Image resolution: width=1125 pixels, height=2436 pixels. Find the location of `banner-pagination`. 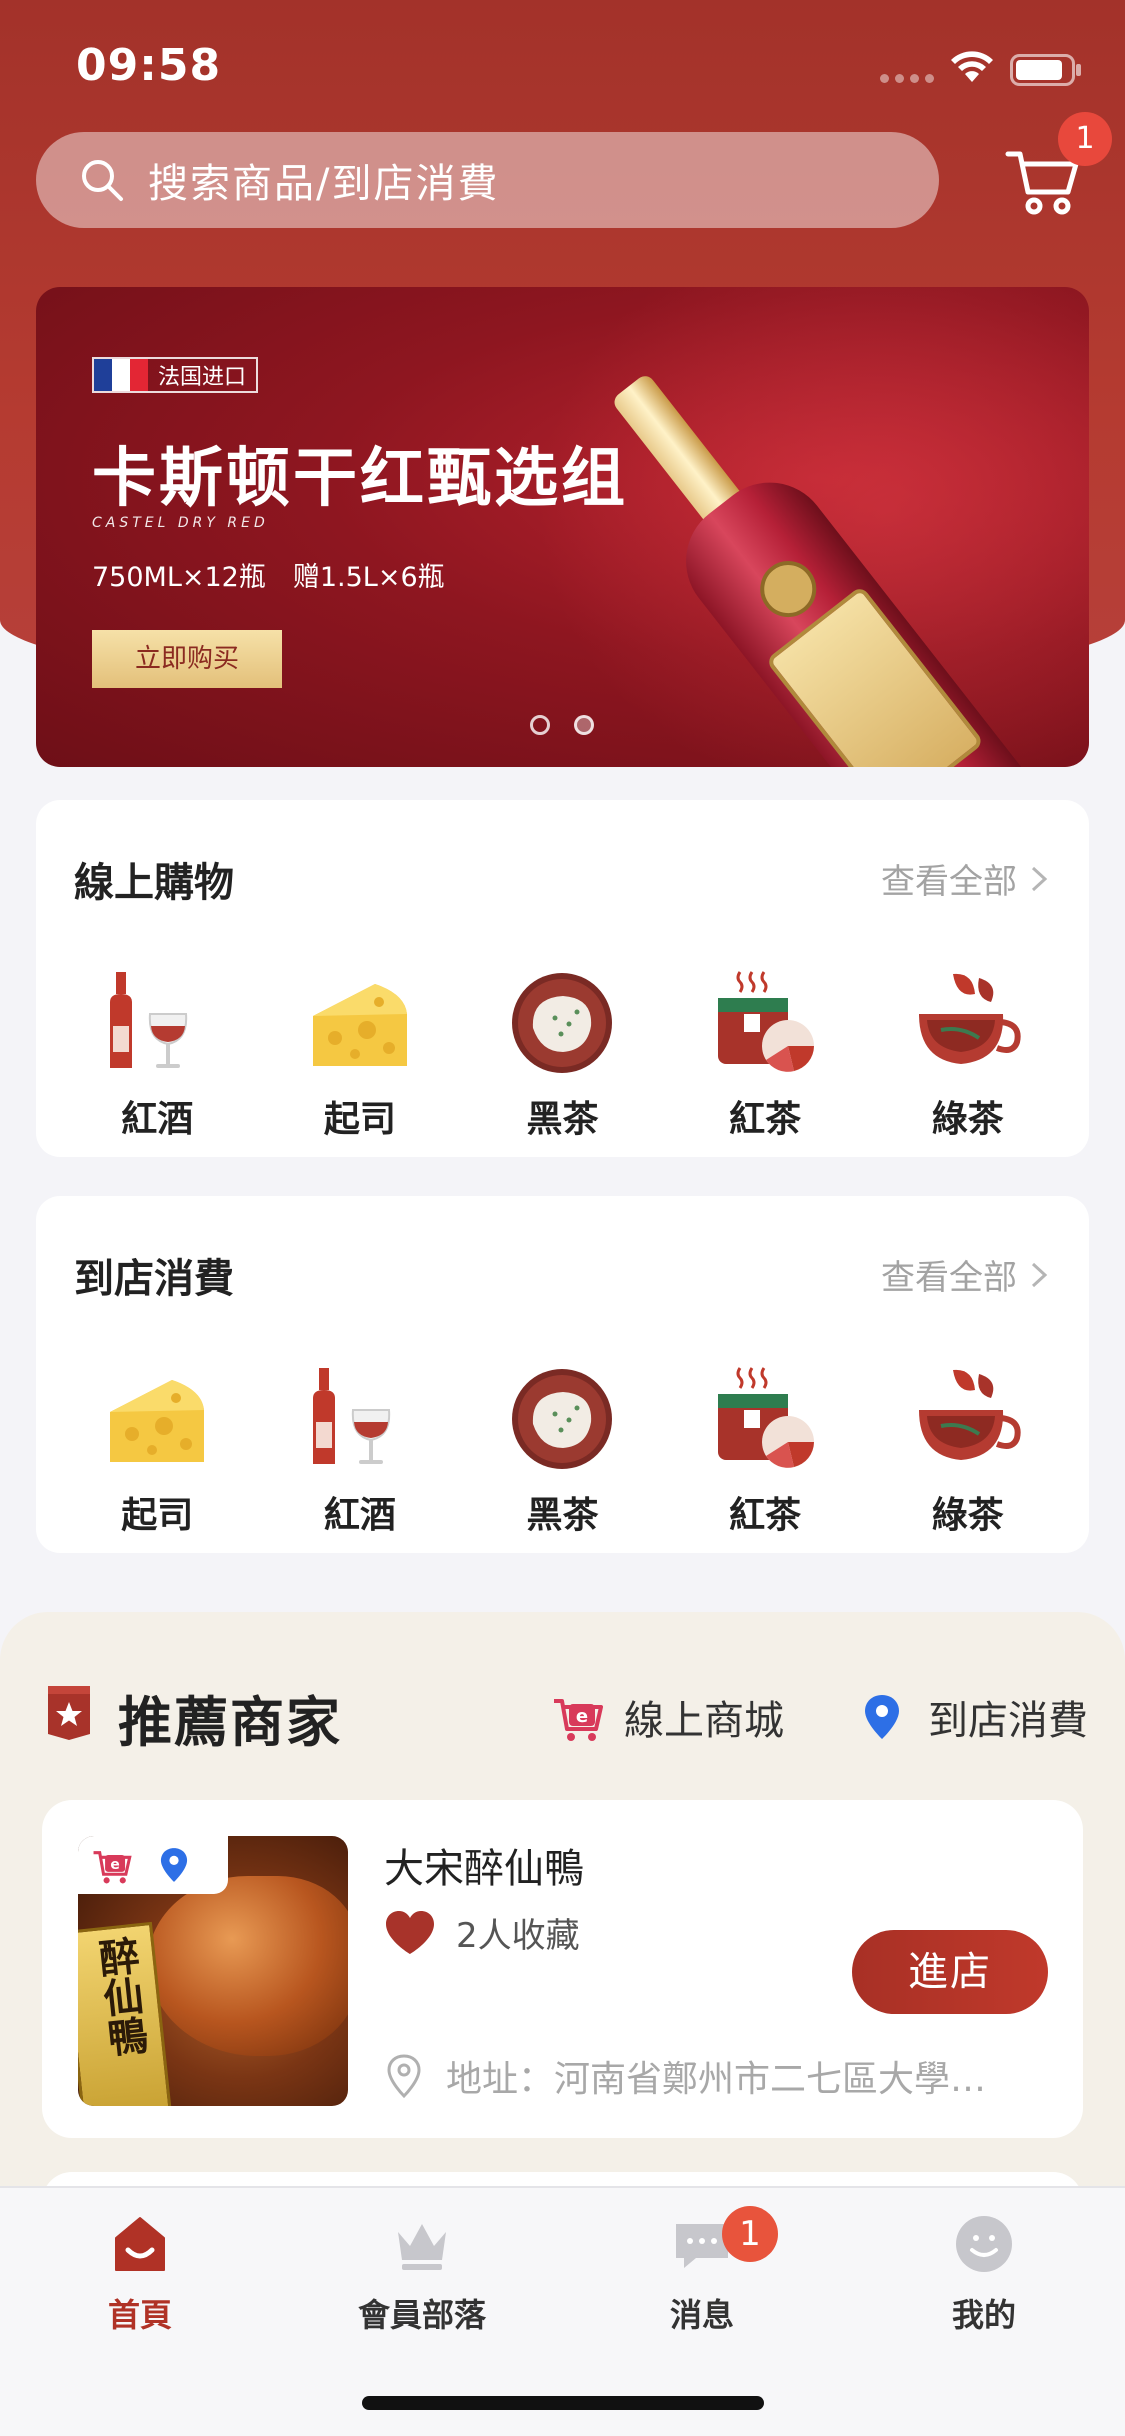

banner-pagination is located at coordinates (562, 725).